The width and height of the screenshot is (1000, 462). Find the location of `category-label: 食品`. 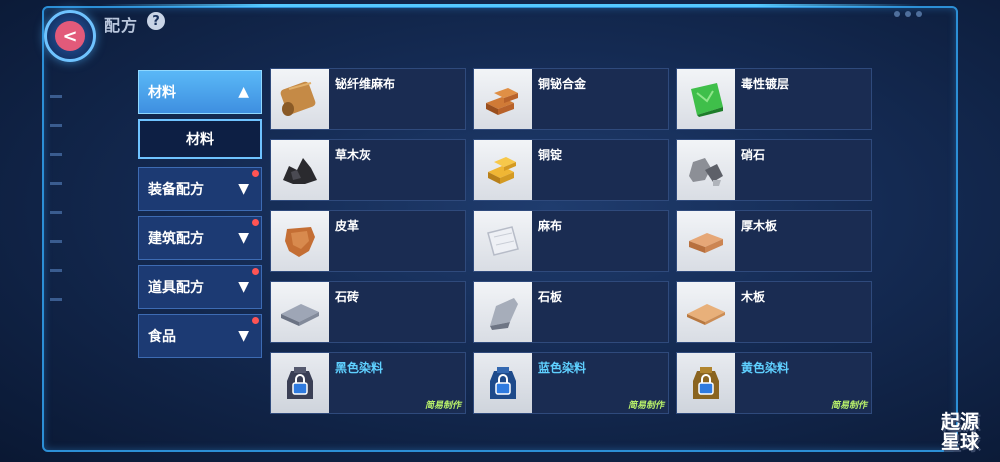

category-label: 食品 is located at coordinates (162, 337).